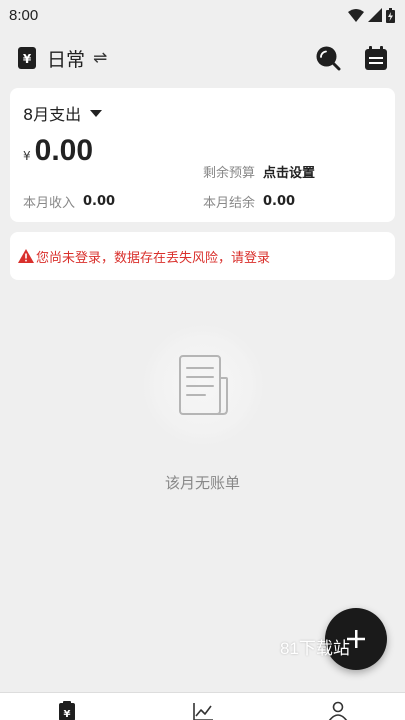  Describe the element at coordinates (49, 203) in the screenshot. I see `income-label: 本月收入` at that location.